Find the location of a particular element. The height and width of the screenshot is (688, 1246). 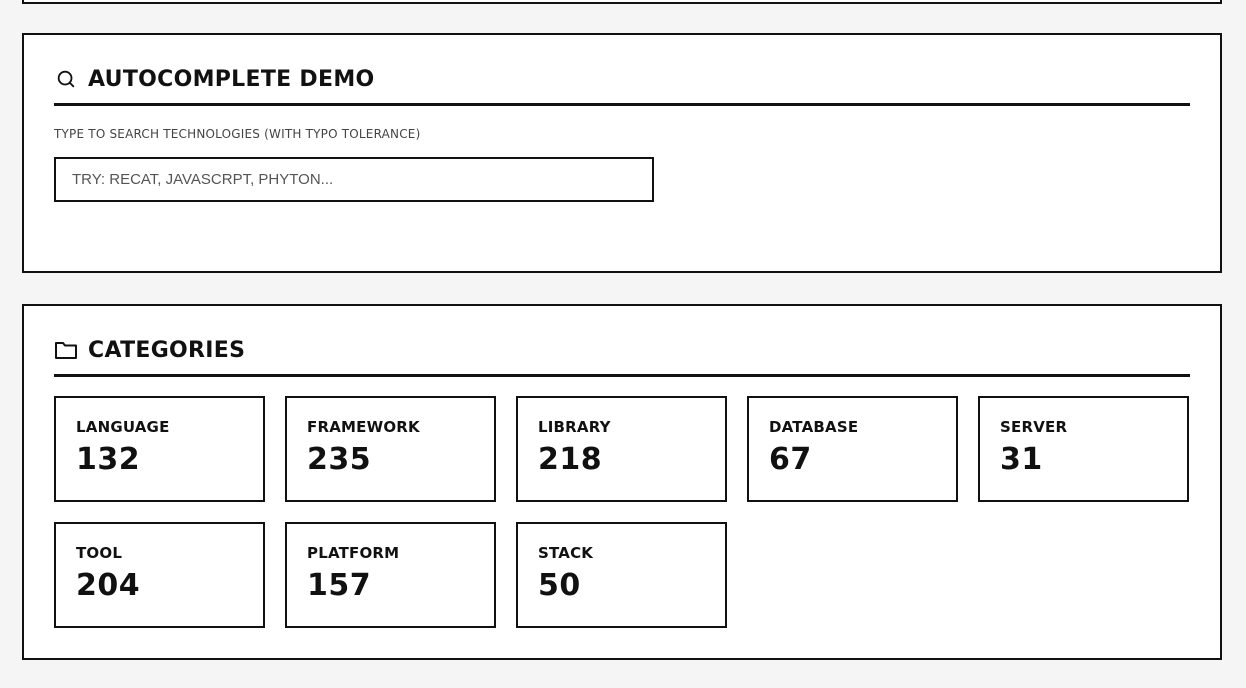

category-card-tool: TOOL 204 is located at coordinates (159, 575).